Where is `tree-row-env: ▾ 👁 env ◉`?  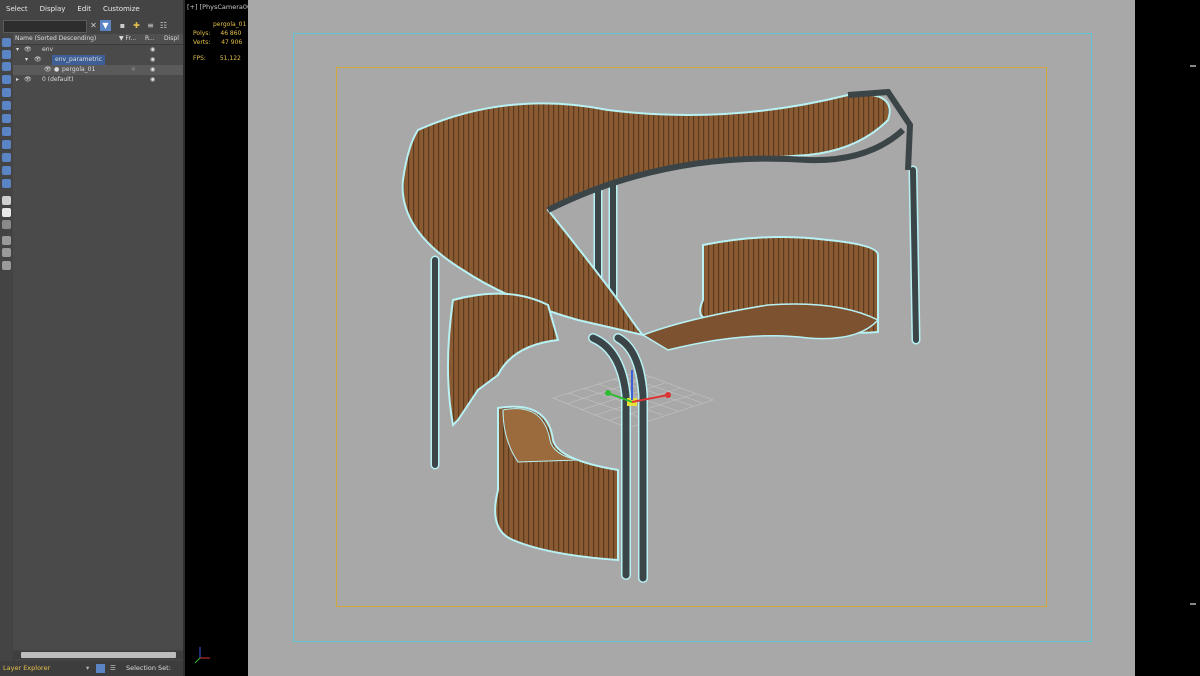 tree-row-env: ▾ 👁 env ◉ is located at coordinates (98, 50).